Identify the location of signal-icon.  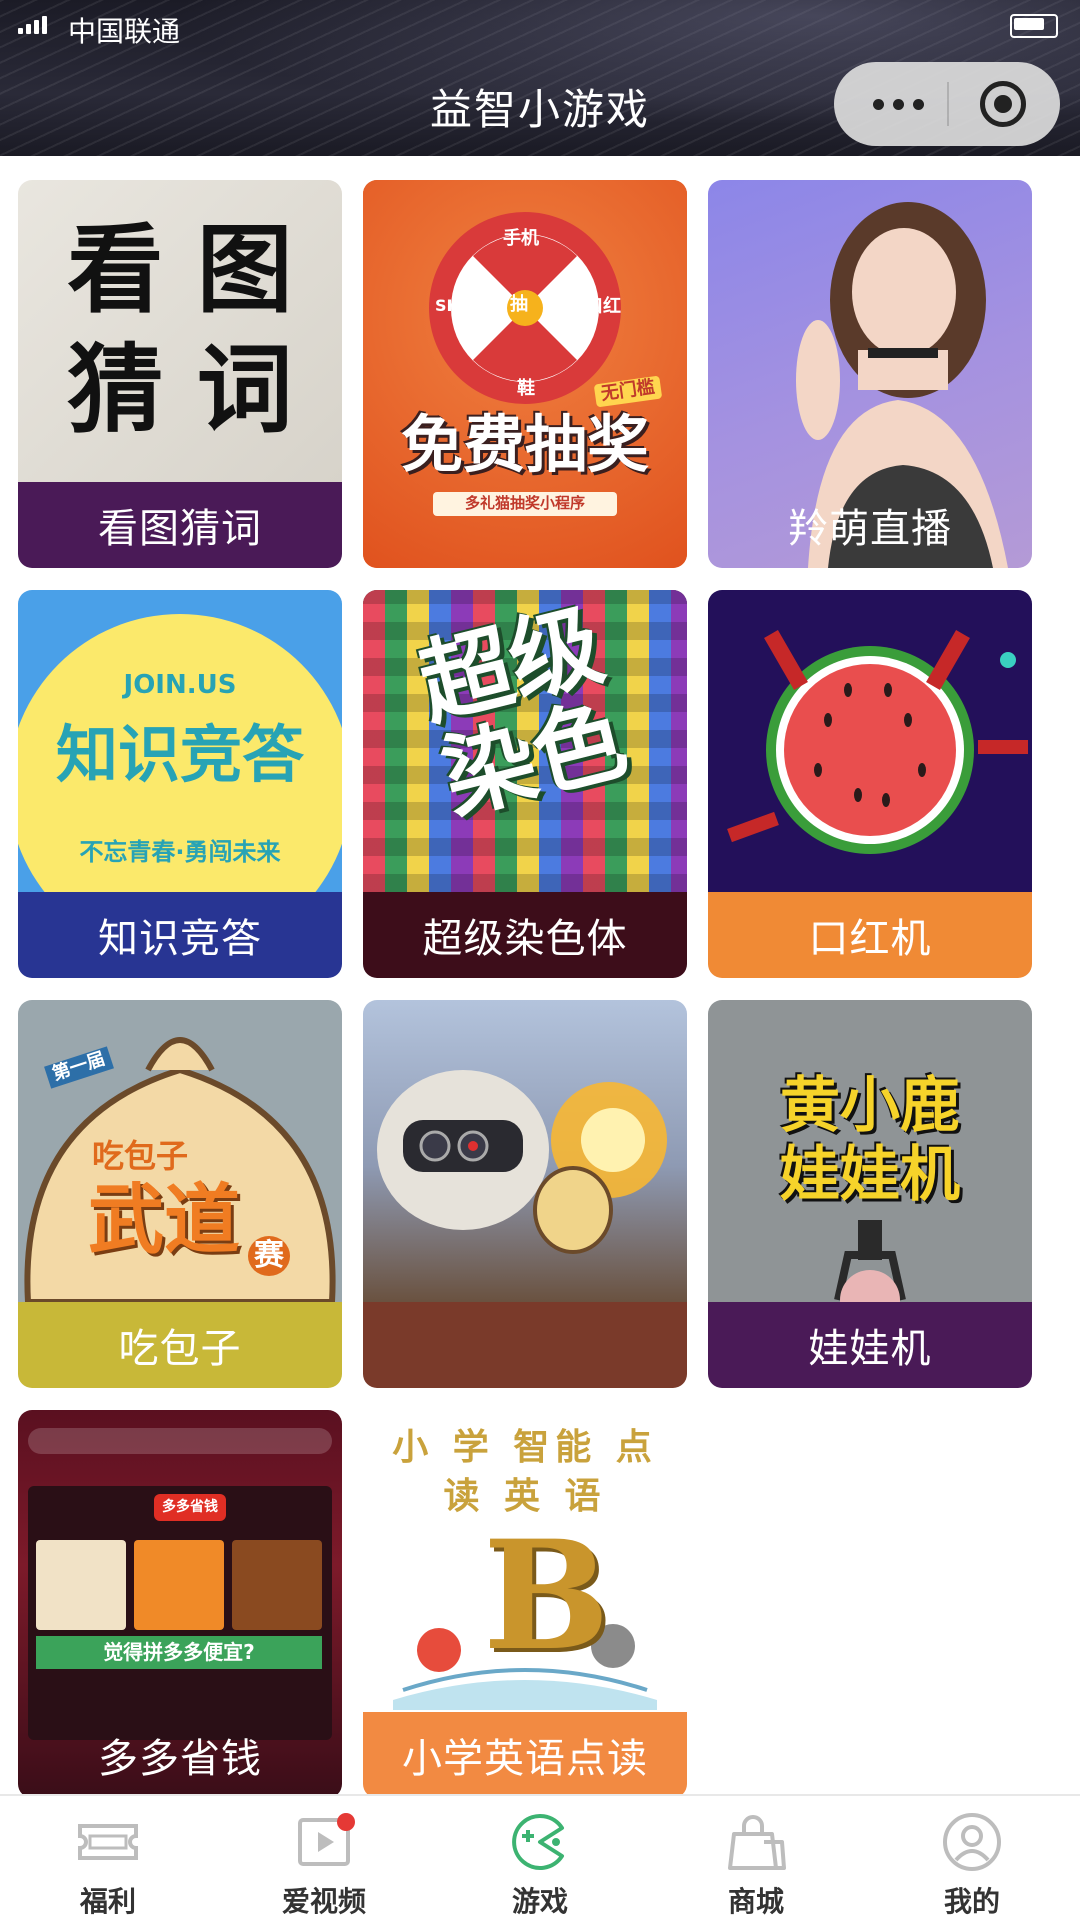
(32, 24).